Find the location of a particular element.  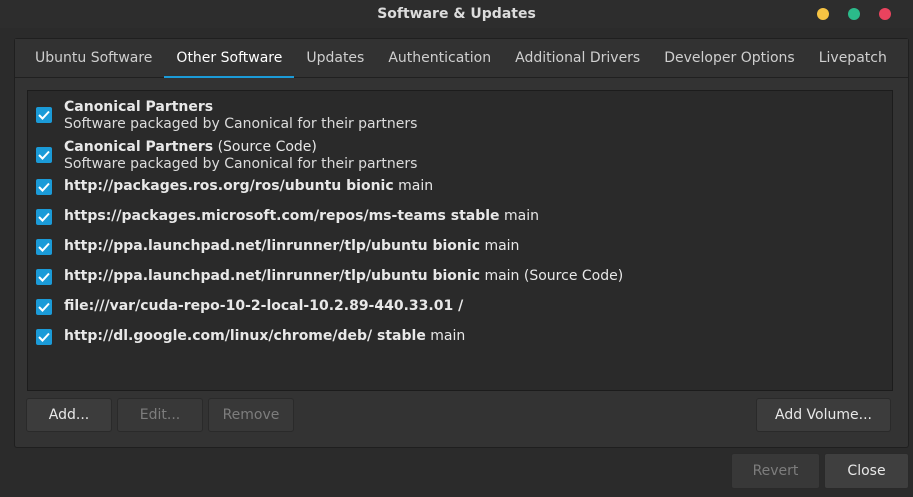

tab-authentication: Authentication is located at coordinates (439, 58).